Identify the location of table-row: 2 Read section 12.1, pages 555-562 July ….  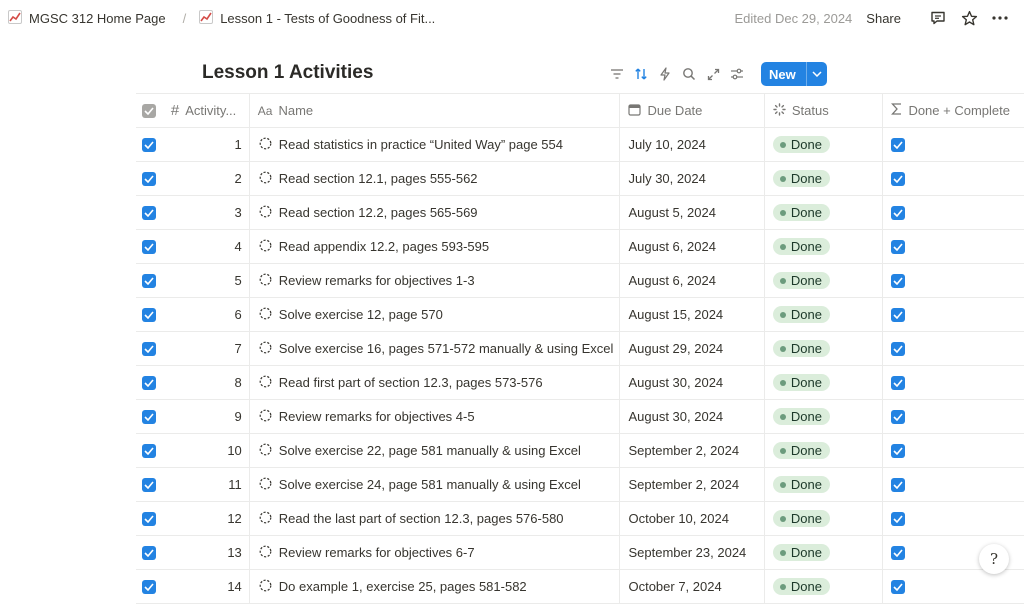
(580, 178).